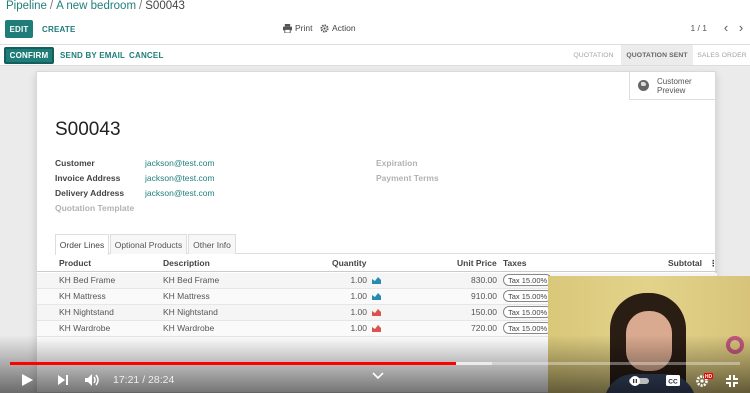 Image resolution: width=750 pixels, height=393 pixels. I want to click on customer-link: jackson@test.com, so click(180, 163).